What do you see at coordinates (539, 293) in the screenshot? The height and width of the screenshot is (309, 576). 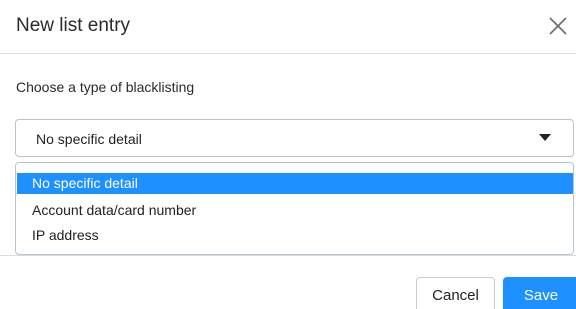 I see `save-button: Save` at bounding box center [539, 293].